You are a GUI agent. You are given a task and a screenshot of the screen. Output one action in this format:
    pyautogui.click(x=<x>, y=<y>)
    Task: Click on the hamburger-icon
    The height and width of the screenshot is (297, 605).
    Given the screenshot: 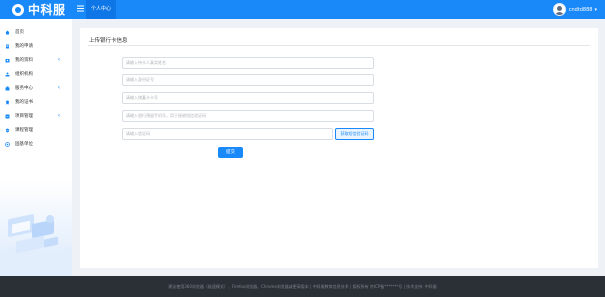 What is the action you would take?
    pyautogui.click(x=80, y=10)
    